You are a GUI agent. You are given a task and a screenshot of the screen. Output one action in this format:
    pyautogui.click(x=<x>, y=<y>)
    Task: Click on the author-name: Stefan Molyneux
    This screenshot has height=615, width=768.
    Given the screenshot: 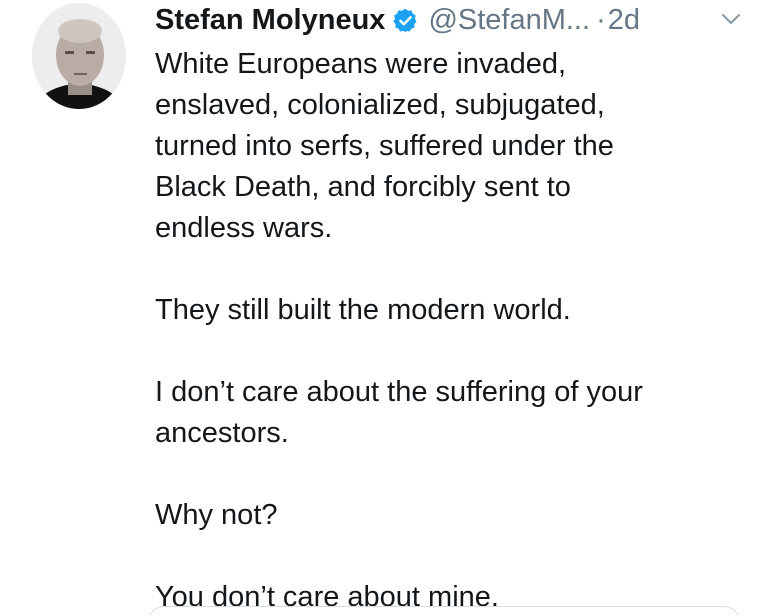 What is the action you would take?
    pyautogui.click(x=270, y=20)
    